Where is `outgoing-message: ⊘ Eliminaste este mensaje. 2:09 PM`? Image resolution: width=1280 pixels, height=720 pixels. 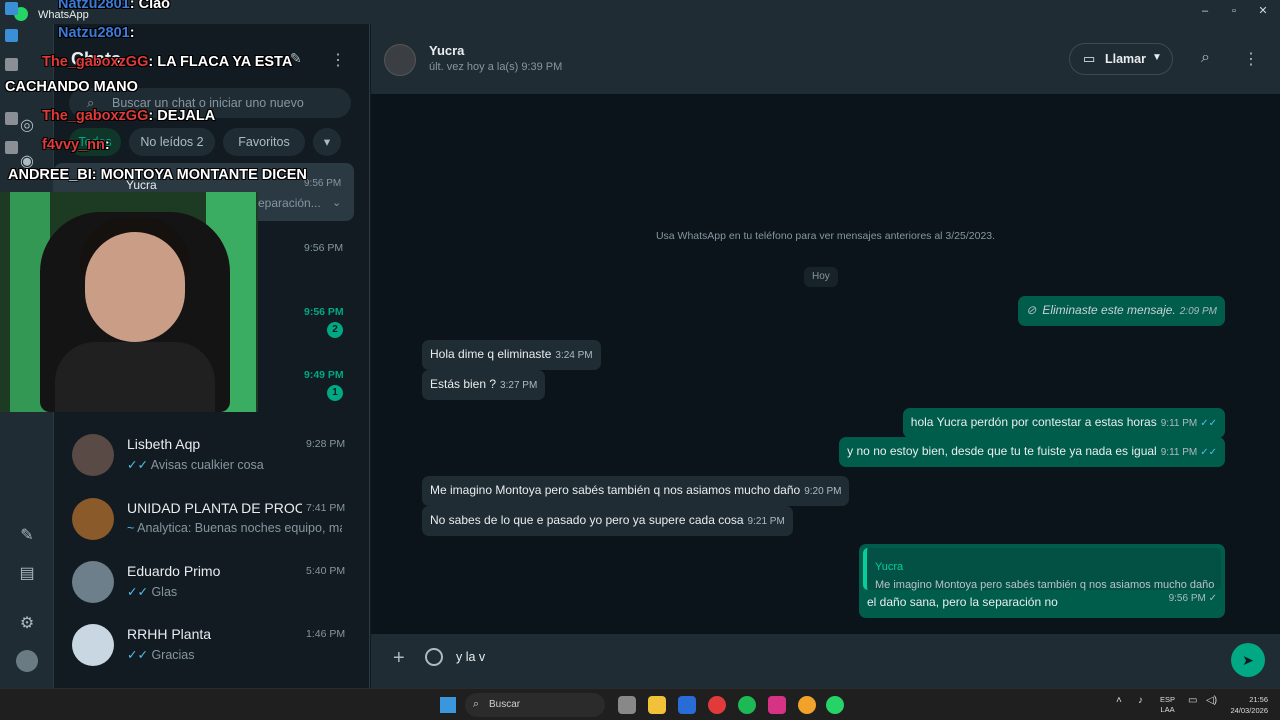
outgoing-message: ⊘ Eliminaste este mensaje. 2:09 PM is located at coordinates (1121, 311).